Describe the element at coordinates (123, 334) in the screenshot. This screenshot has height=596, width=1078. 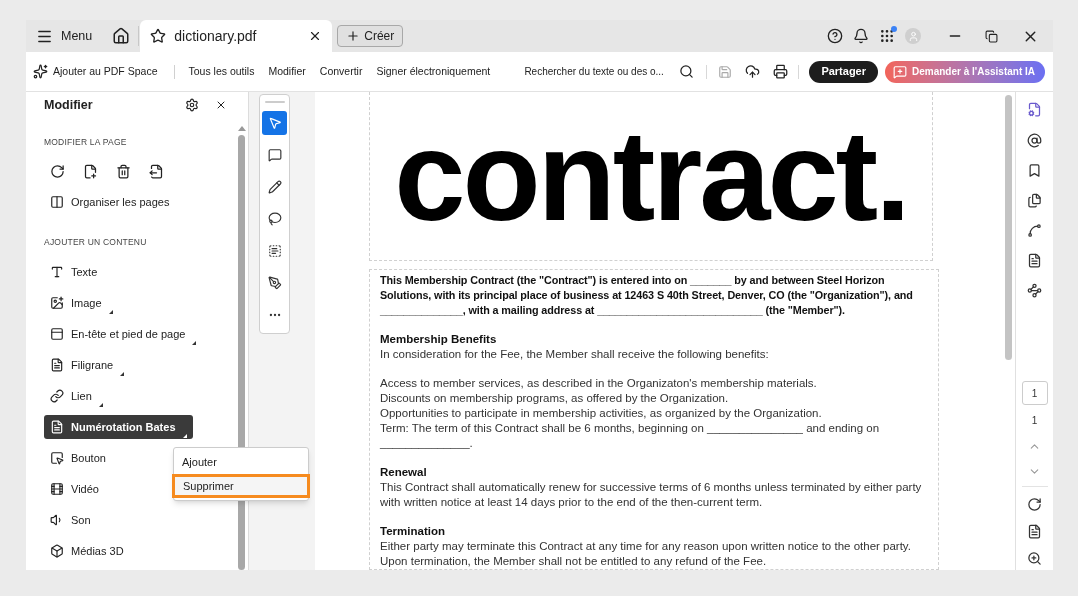
I see `panel-item: En-tête et pied de page` at that location.